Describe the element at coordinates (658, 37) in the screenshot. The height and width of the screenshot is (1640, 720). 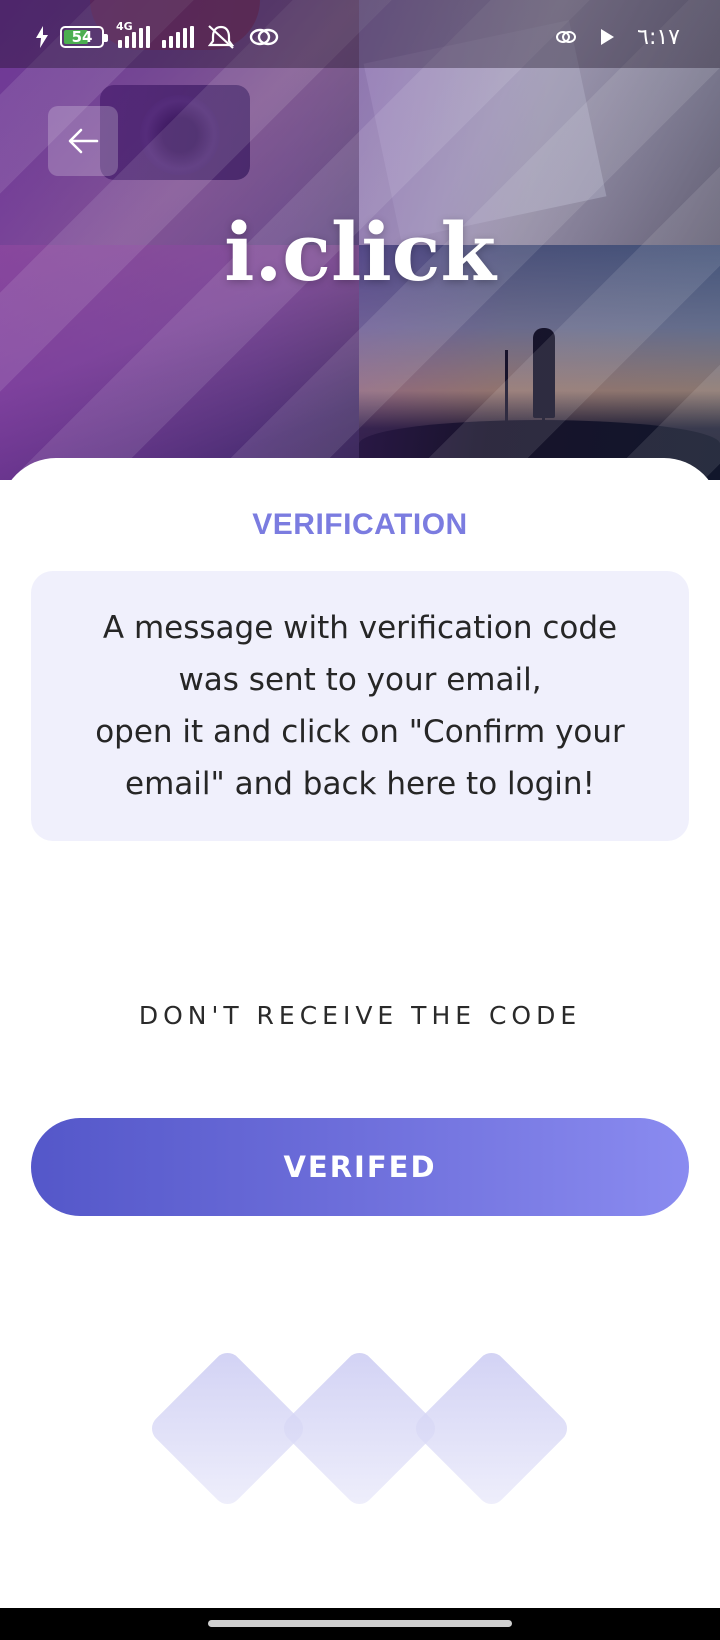
I see `status-time: ٦:١٧` at that location.